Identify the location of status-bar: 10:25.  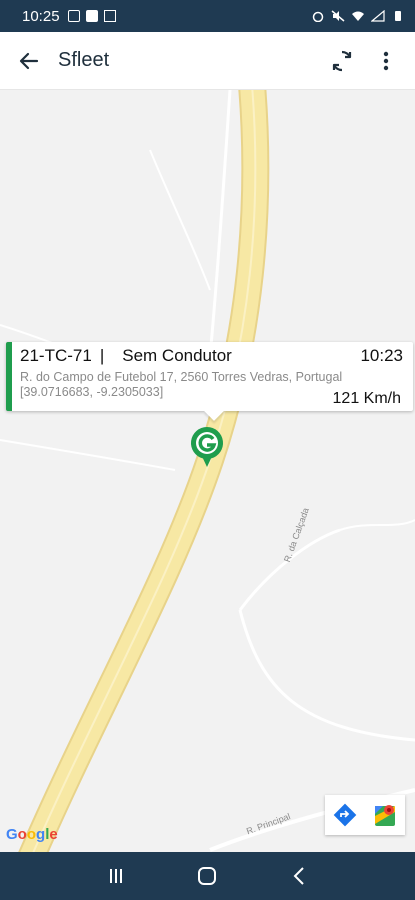
(207, 16).